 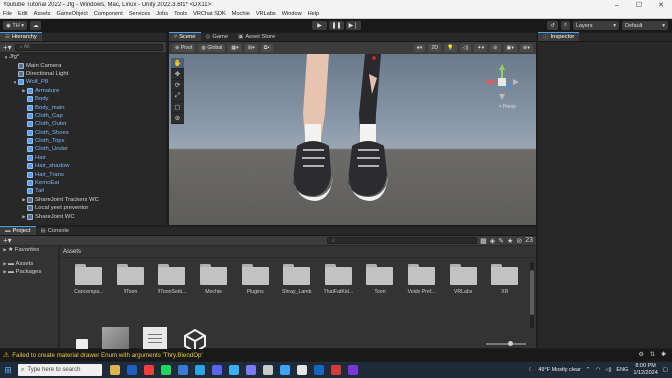 I want to click on hierarchy-item: ▶ ShareJoint Trackers WC, so click(x=83, y=200).